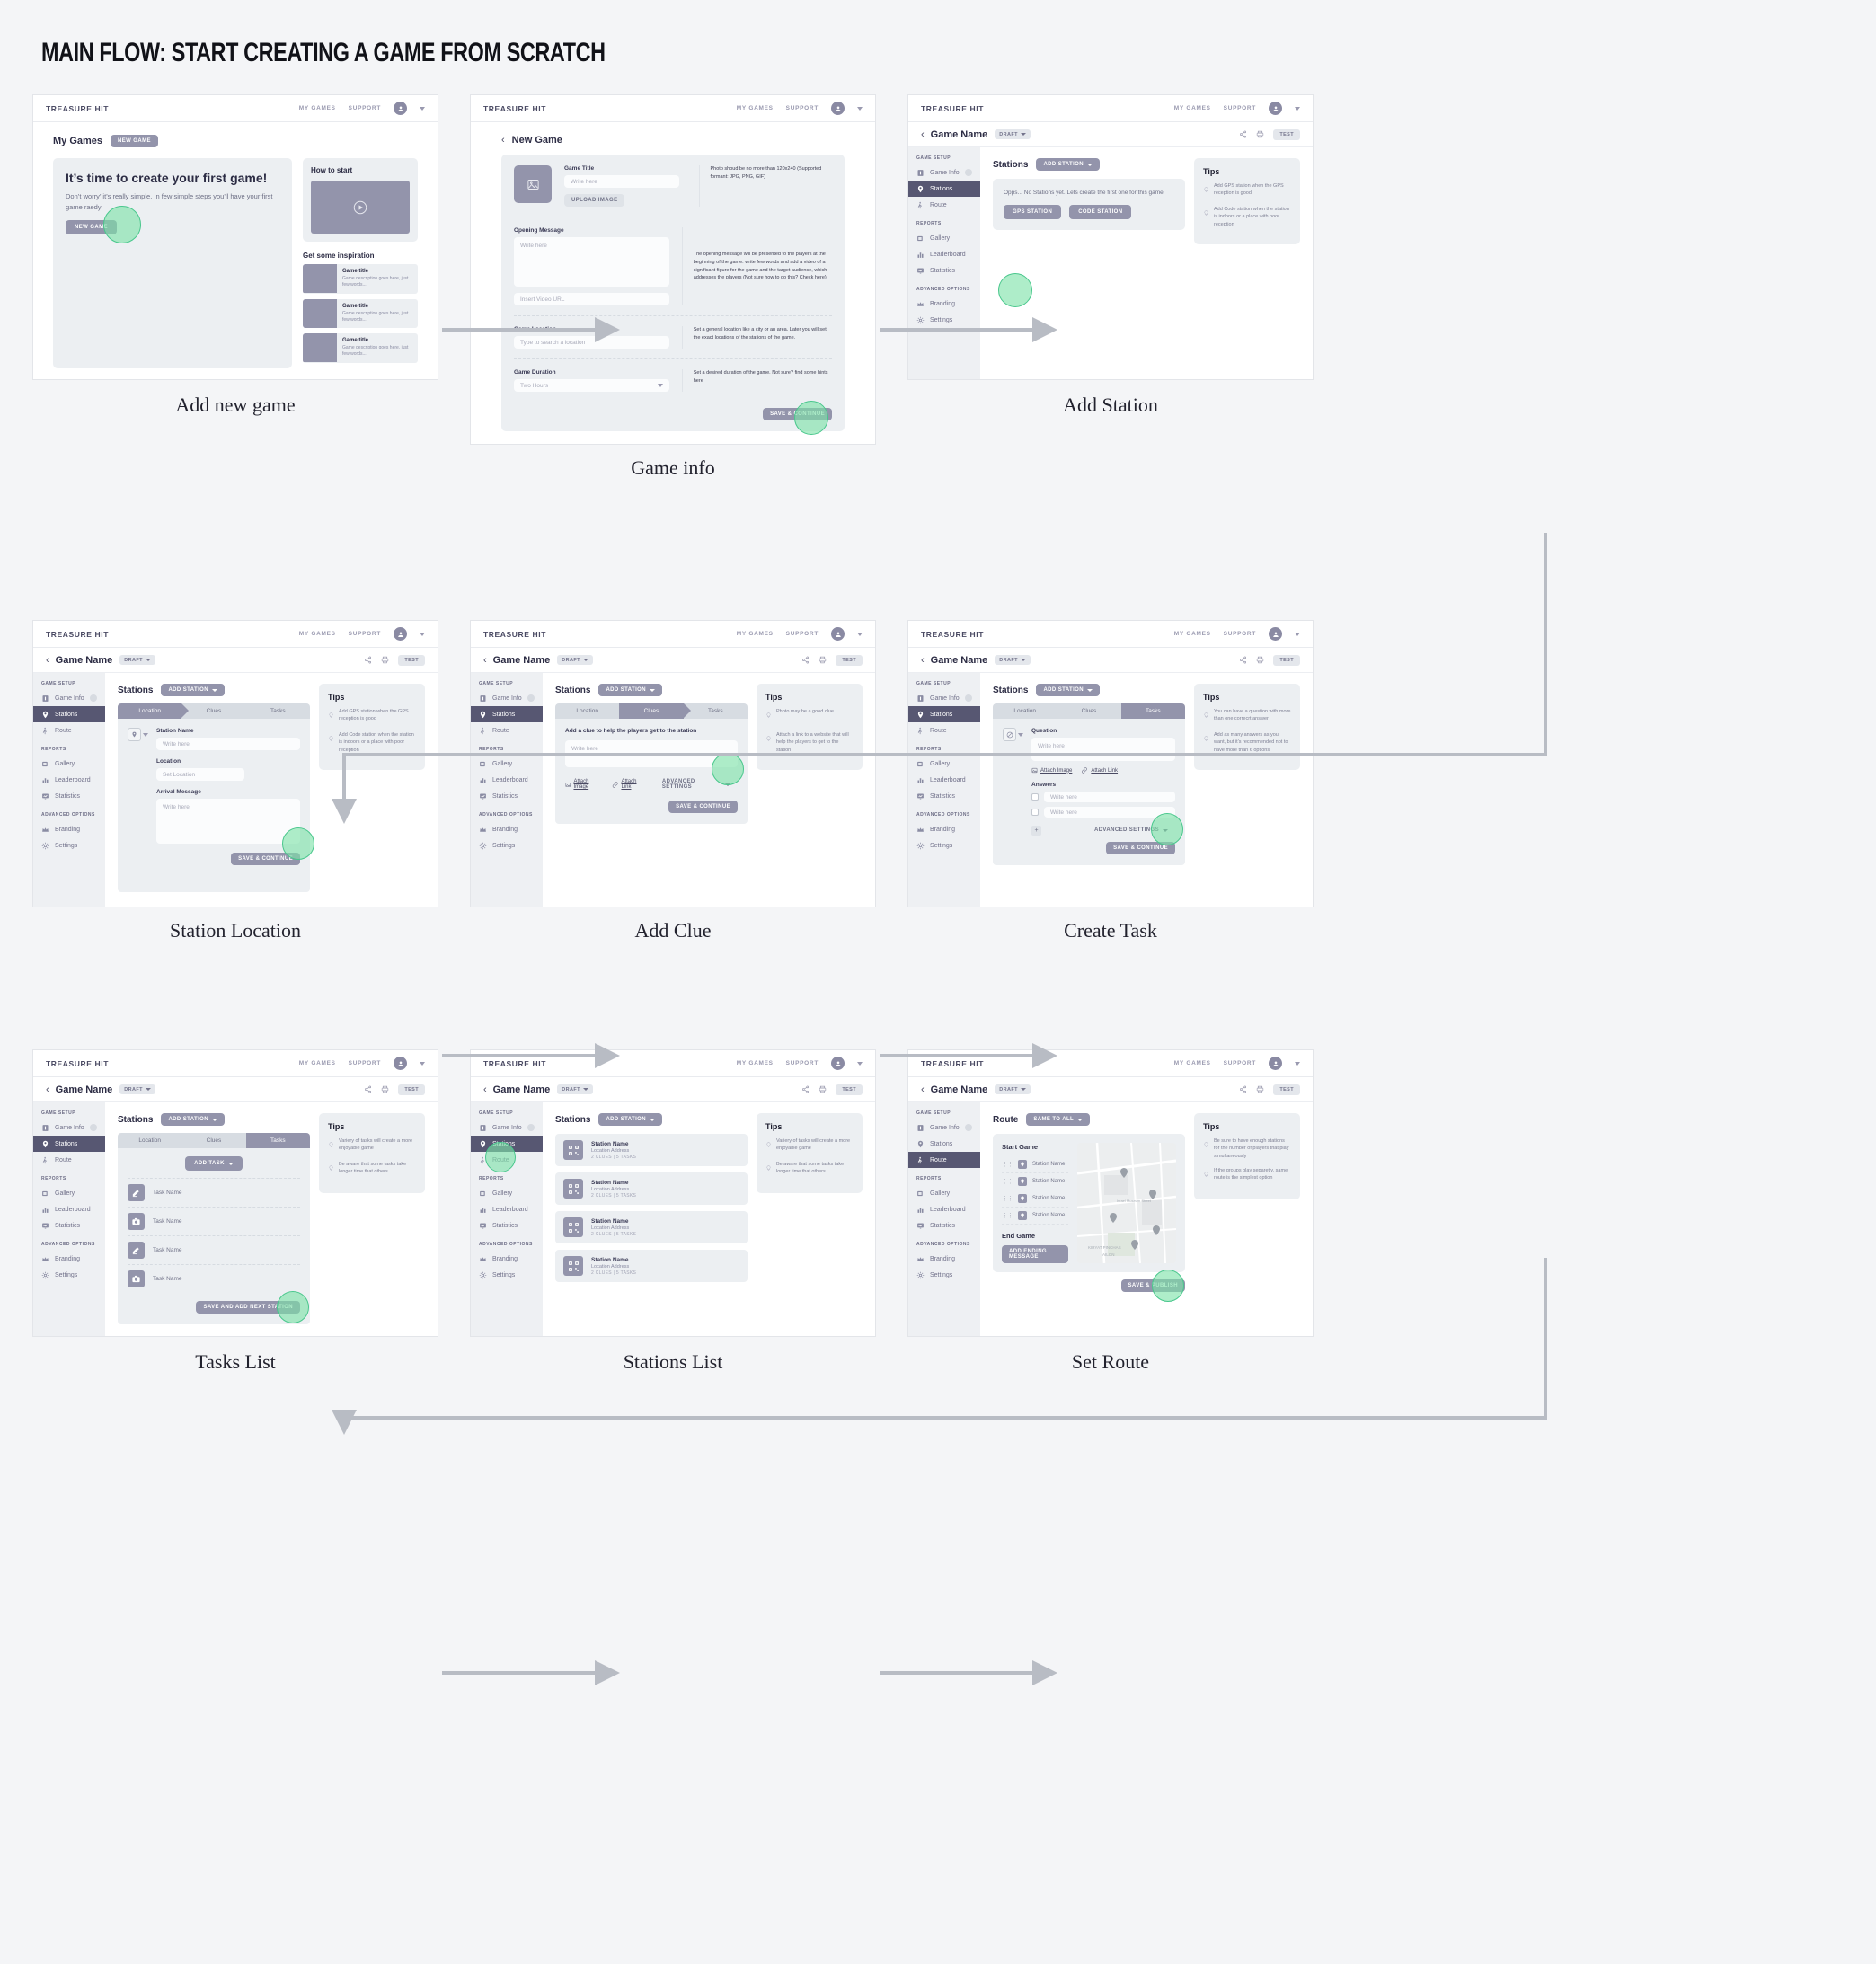 Image resolution: width=1876 pixels, height=1964 pixels. I want to click on wizard-step-location: Location, so click(1029, 711).